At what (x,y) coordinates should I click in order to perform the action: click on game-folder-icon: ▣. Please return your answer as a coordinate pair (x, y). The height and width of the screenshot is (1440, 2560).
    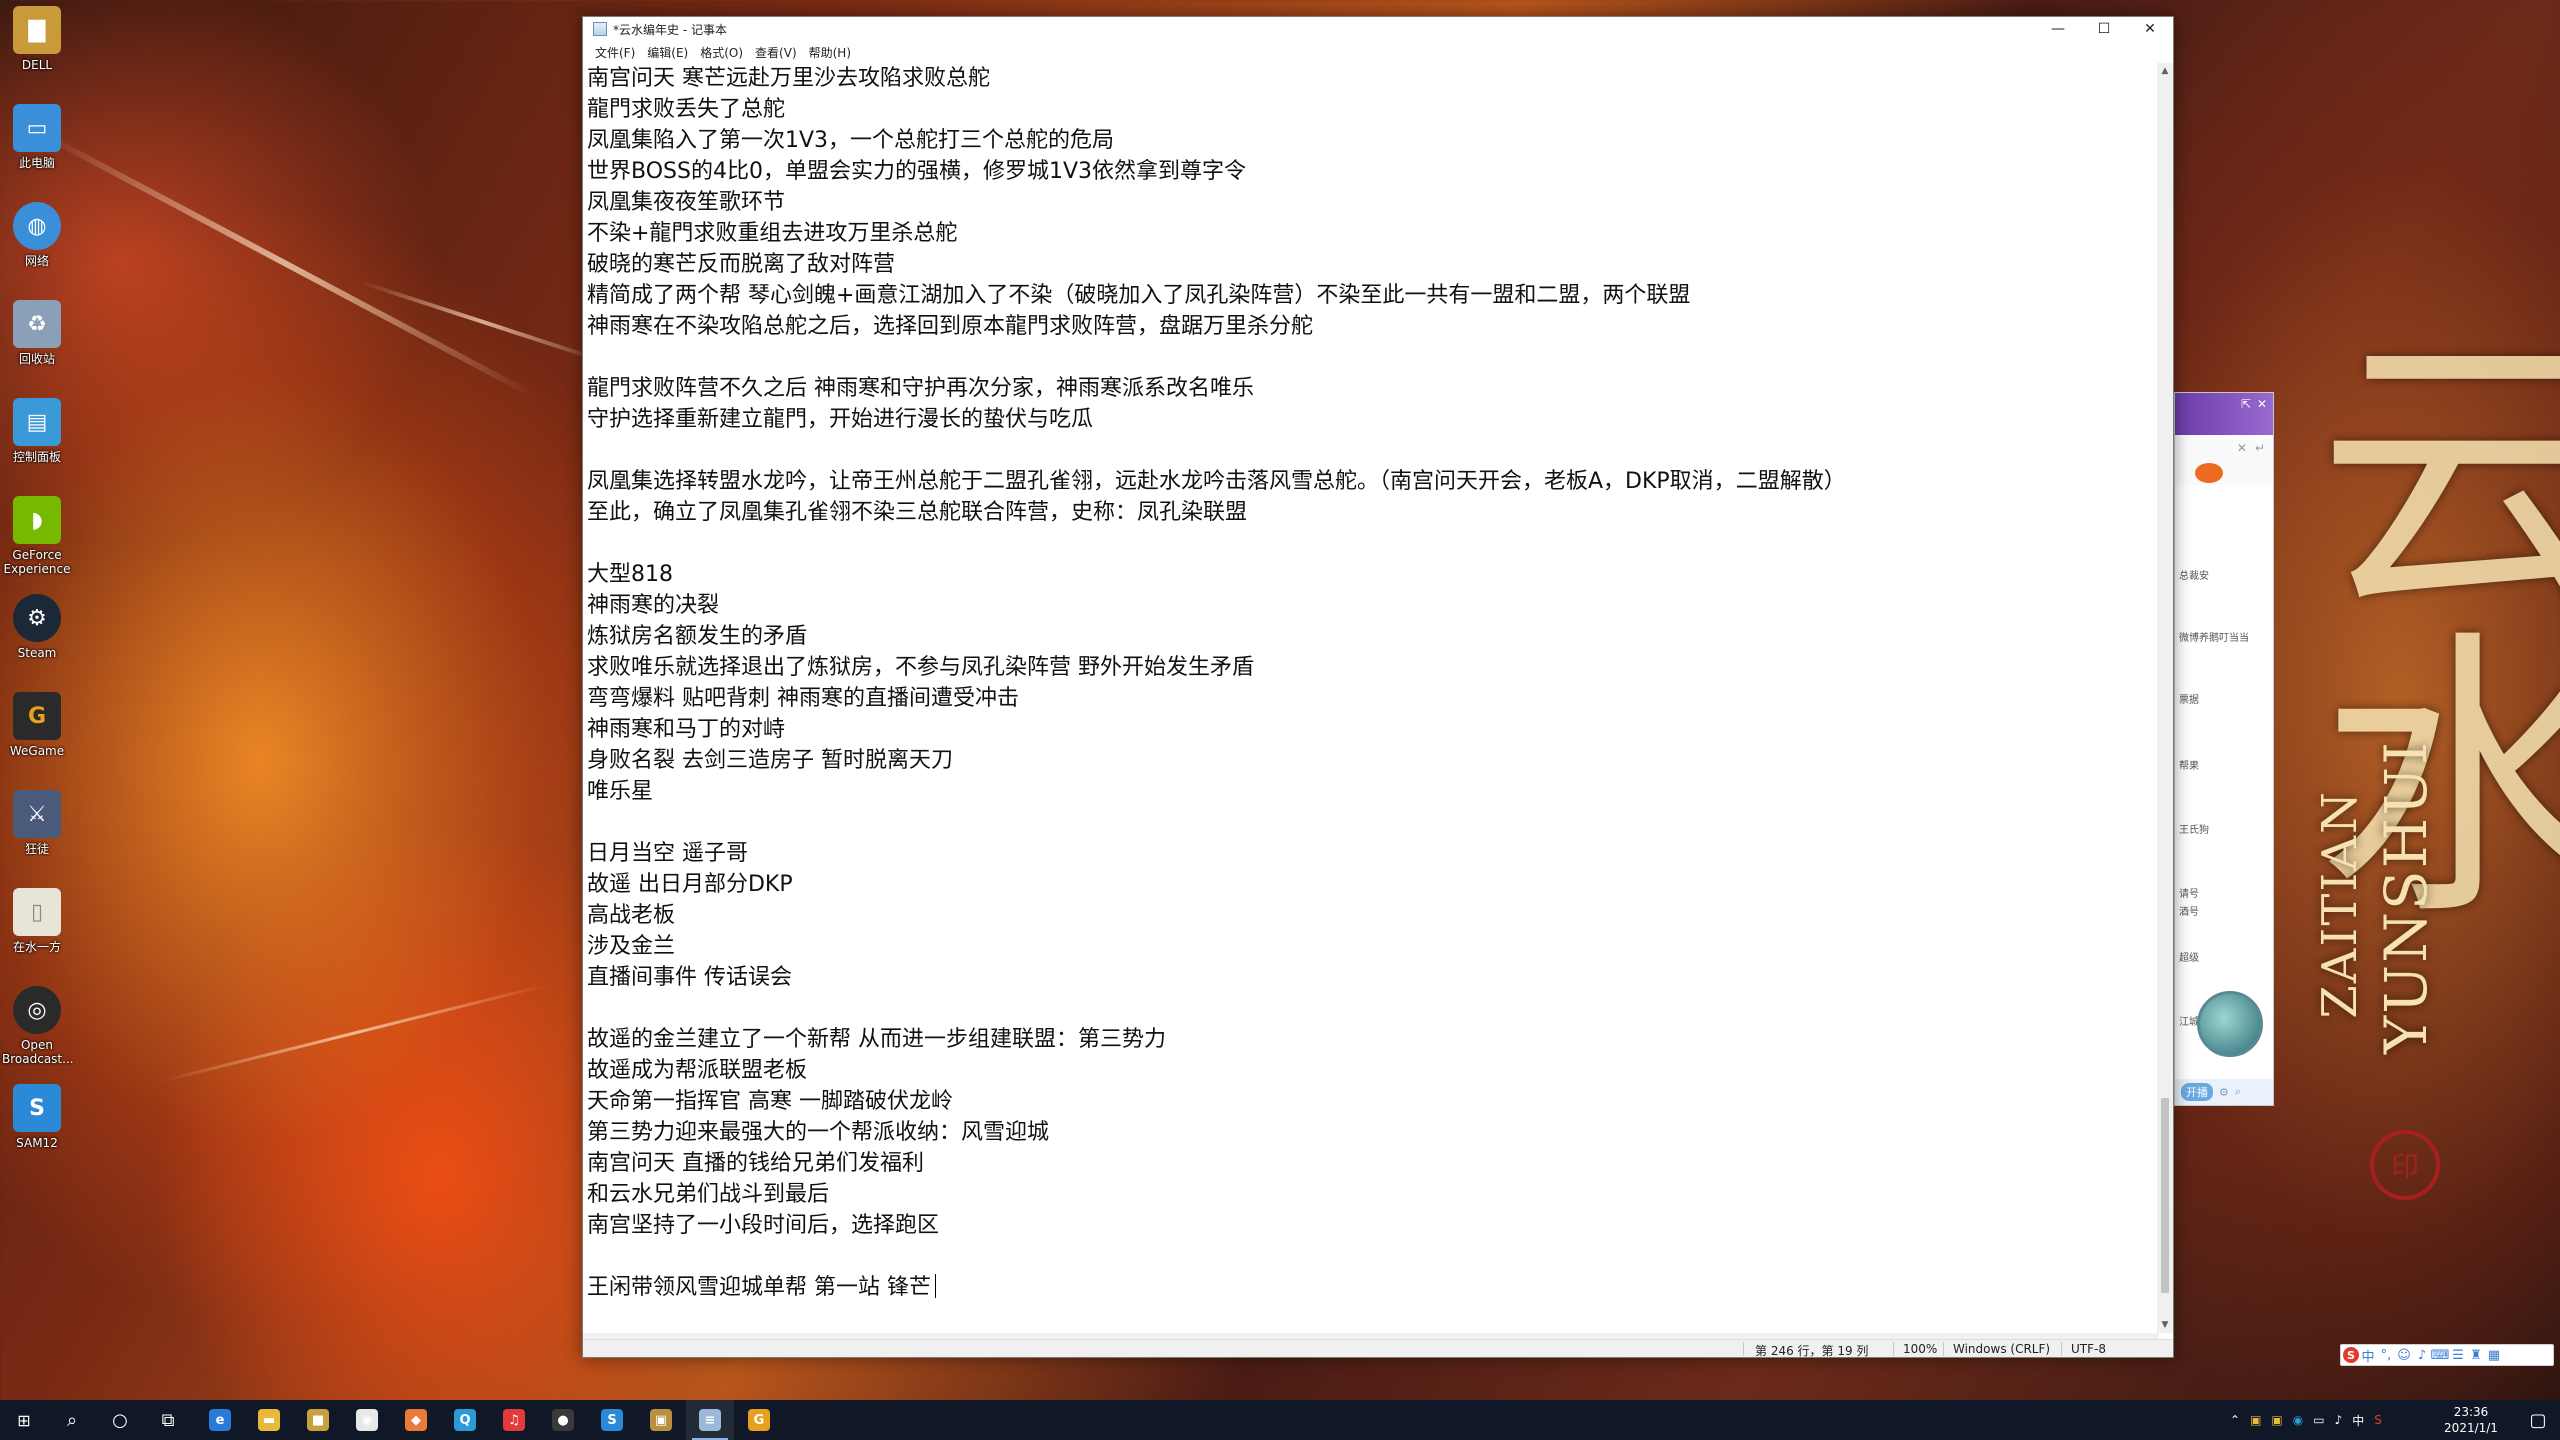
    Looking at the image, I should click on (661, 1420).